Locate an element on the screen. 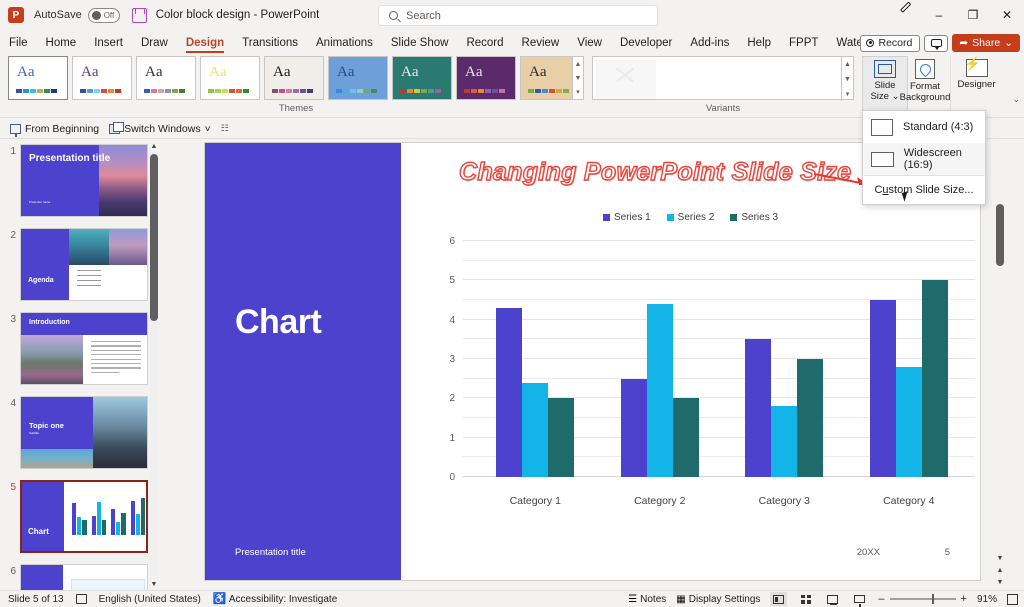  accessibility-label: Accessibility: Investigate is located at coordinates (283, 599).